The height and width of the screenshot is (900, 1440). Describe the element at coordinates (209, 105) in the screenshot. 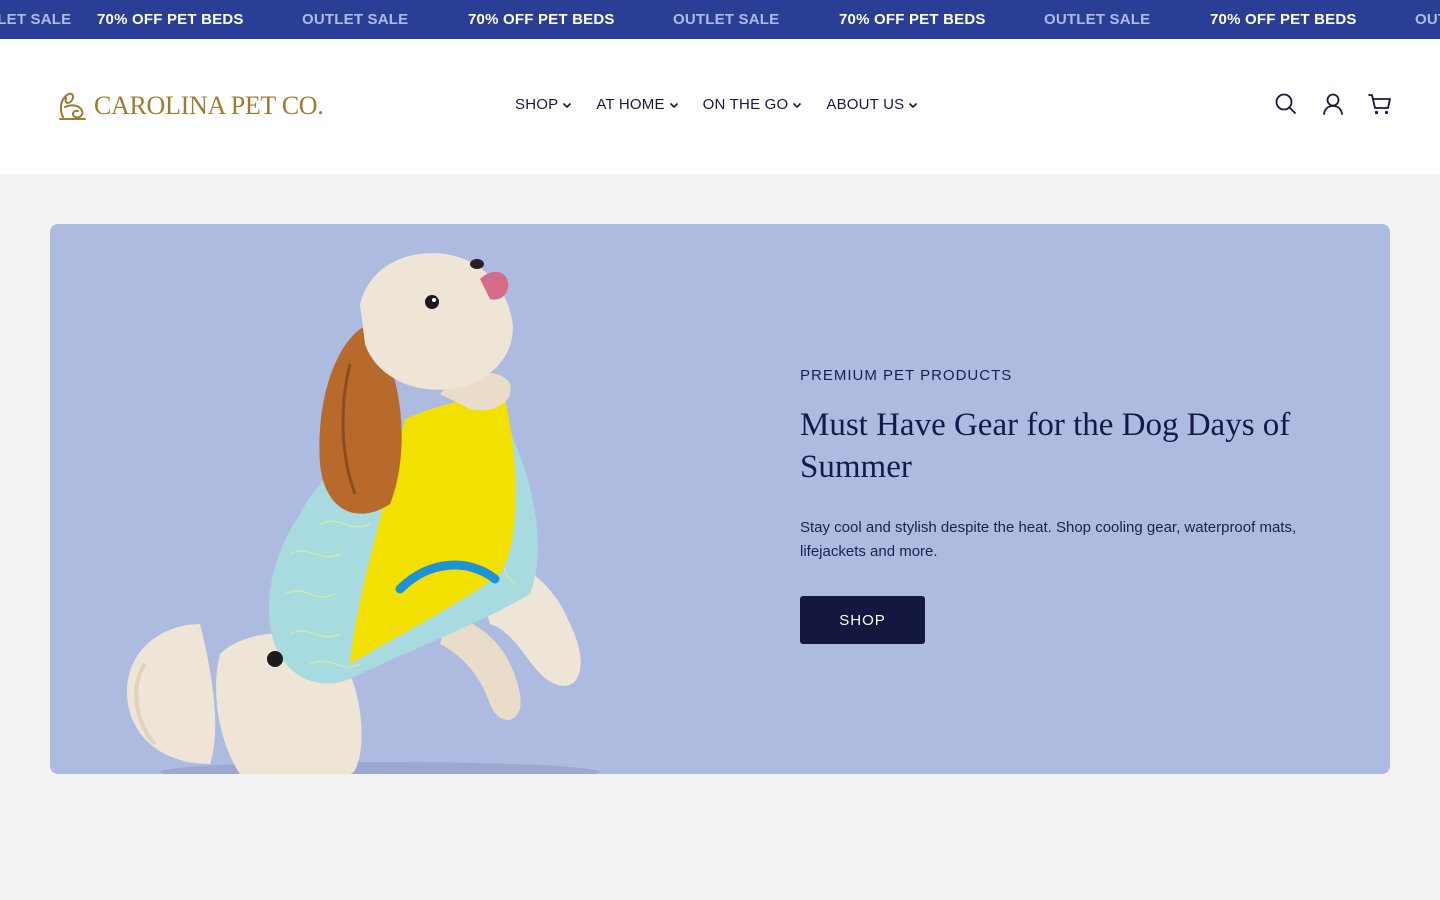

I see `logo-text: CAROLINA PET CO.` at that location.